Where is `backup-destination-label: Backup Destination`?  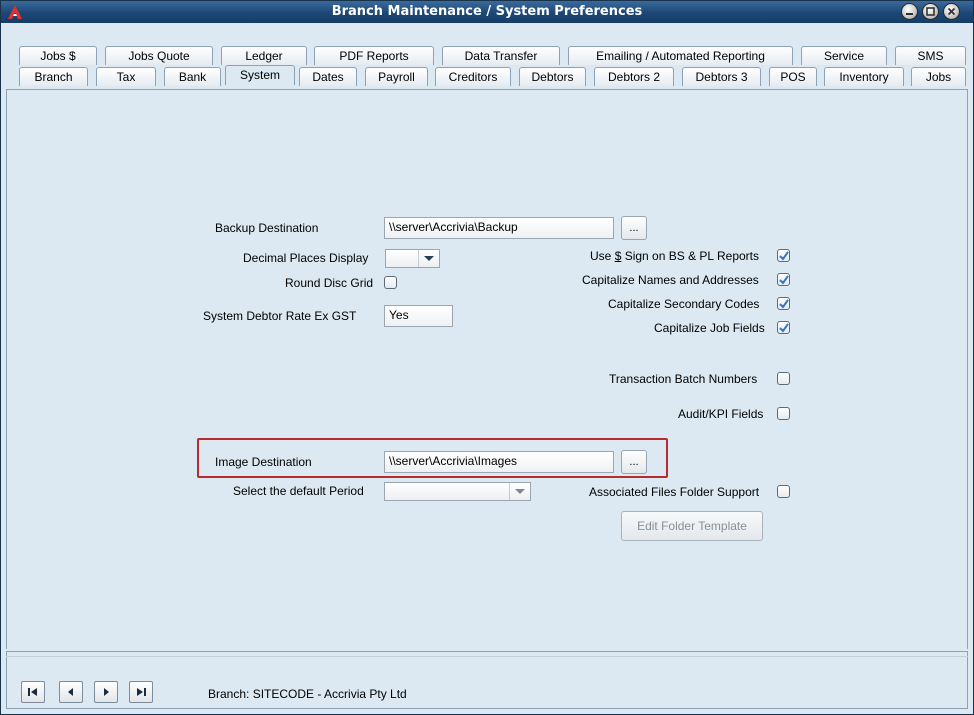
backup-destination-label: Backup Destination is located at coordinates (267, 228).